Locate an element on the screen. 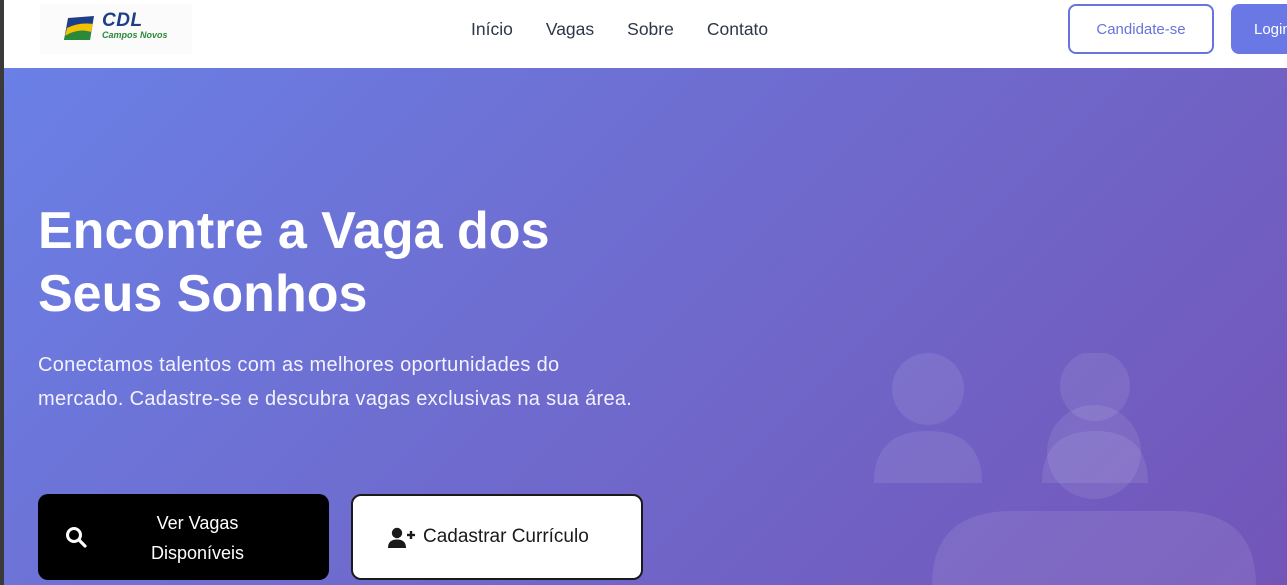 Image resolution: width=1287 pixels, height=585 pixels. logo-city-name: Campos Novos is located at coordinates (135, 35).